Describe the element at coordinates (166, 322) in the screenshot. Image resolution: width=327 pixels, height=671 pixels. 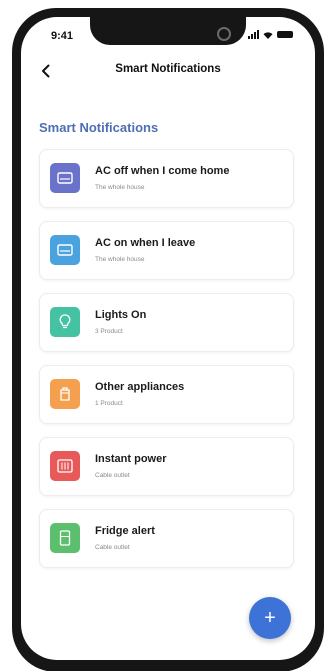
I see `notification-card-lights-on: Lights On 3 Product` at that location.